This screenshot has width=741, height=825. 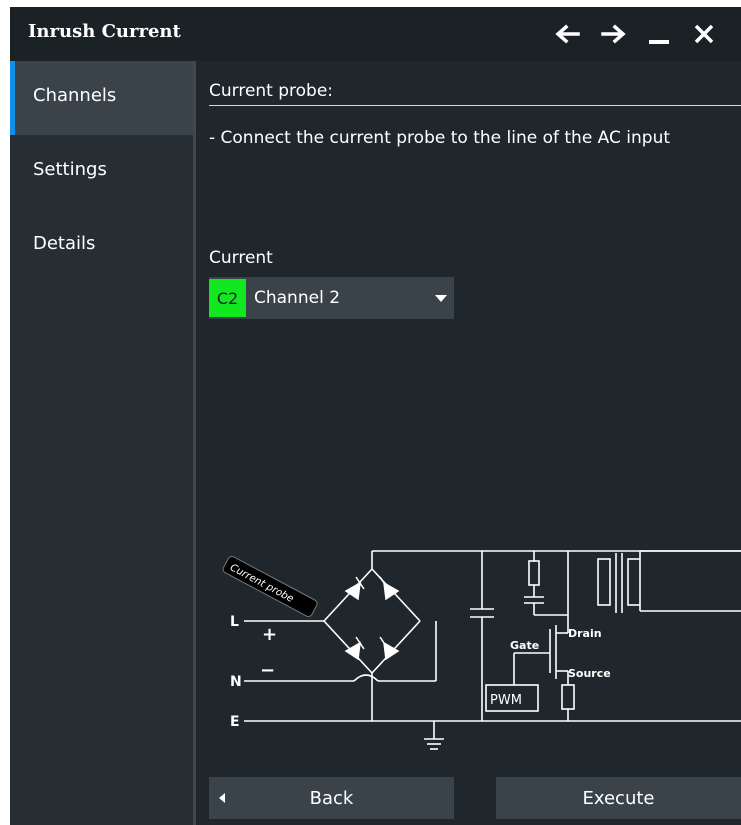 I want to click on section-divider, so click(x=475, y=105).